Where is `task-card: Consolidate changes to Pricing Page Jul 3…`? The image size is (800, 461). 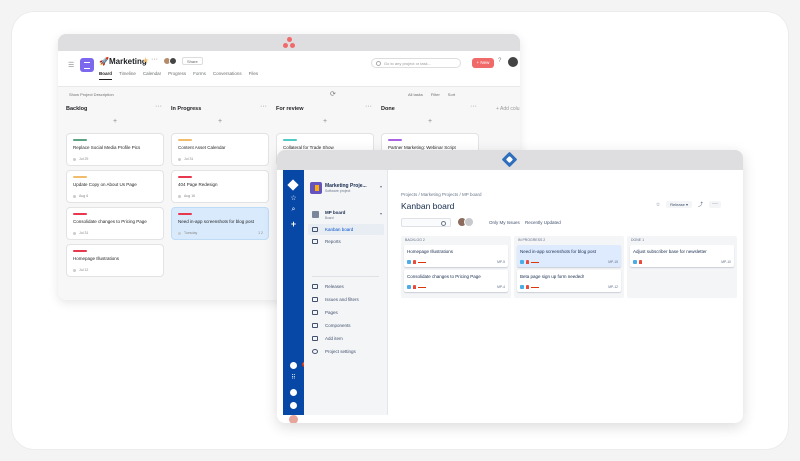 task-card: Consolidate changes to Pricing Page Jul 3… is located at coordinates (115, 223).